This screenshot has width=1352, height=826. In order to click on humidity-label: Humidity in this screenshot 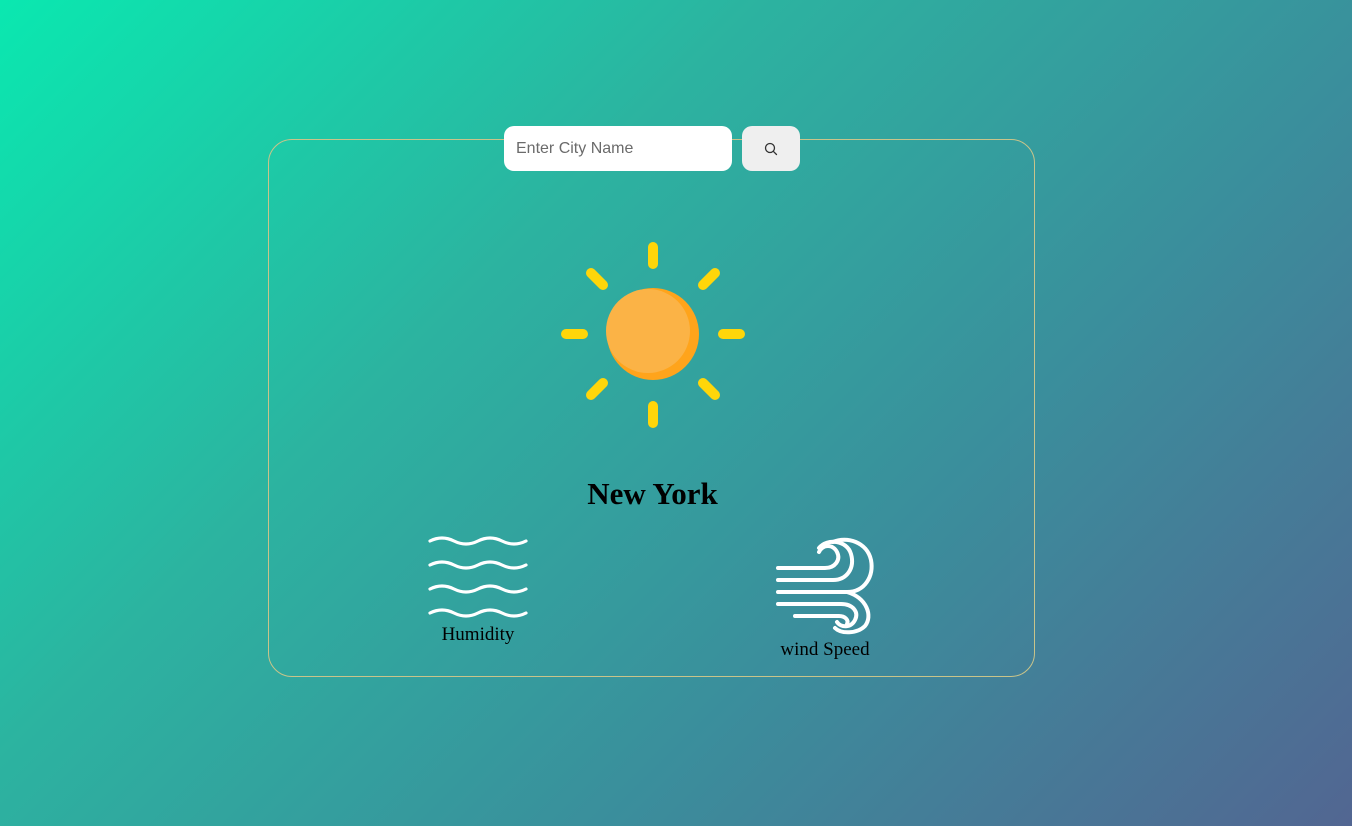, I will do `click(478, 634)`.